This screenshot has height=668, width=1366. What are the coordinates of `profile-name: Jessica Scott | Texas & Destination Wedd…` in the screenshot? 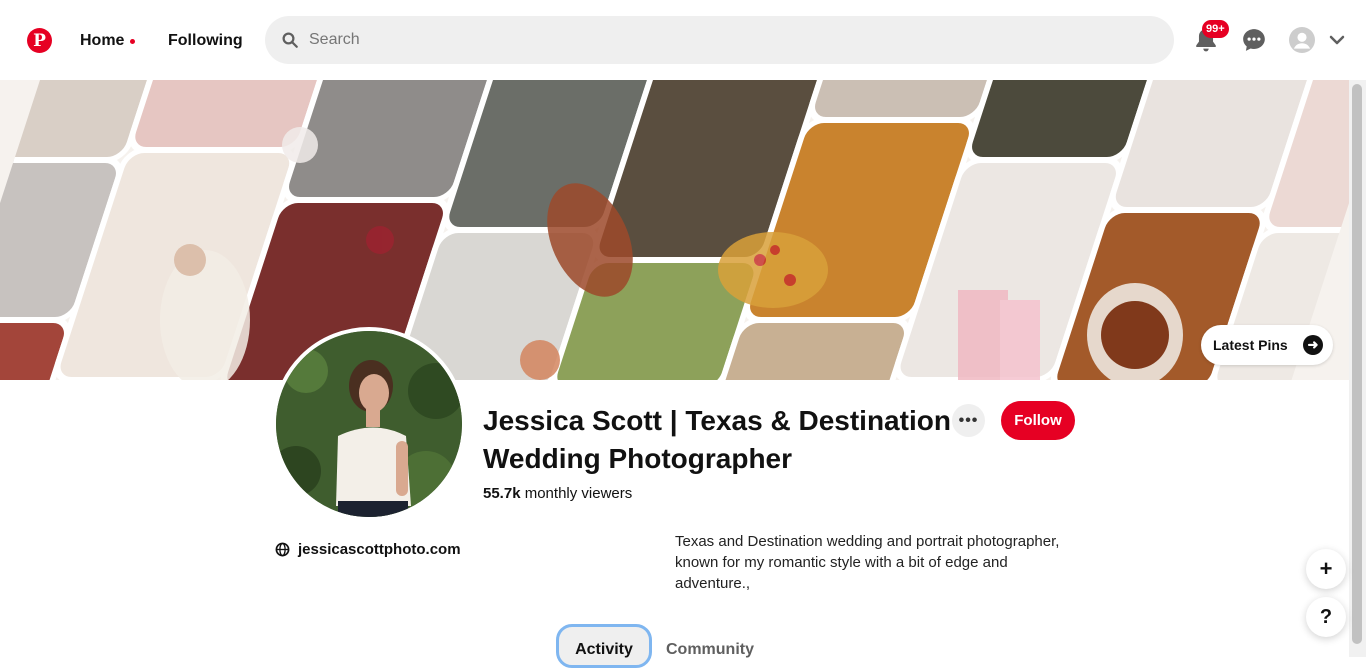 It's located at (717, 439).